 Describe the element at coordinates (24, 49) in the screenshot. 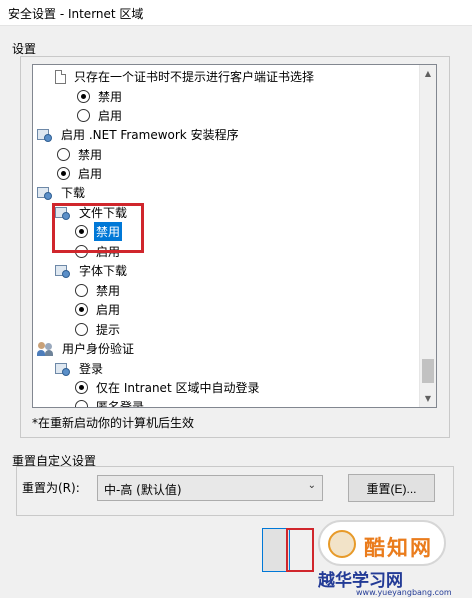

I see `settings-group-label: 设置` at that location.